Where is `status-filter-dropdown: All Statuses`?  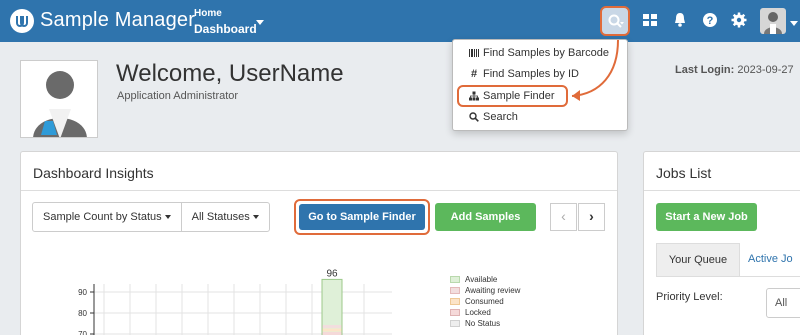
status-filter-dropdown: All Statuses is located at coordinates (224, 217).